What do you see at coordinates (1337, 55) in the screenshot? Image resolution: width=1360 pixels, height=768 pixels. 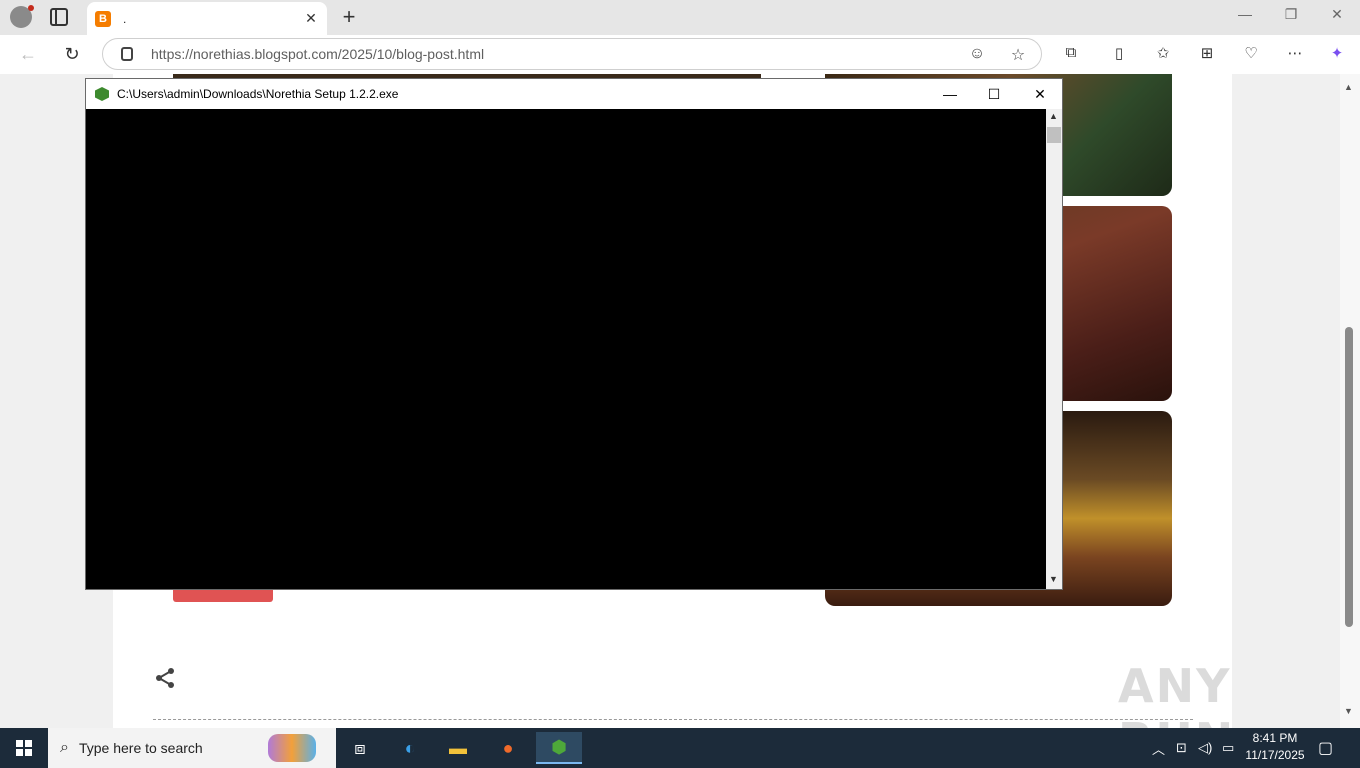 I see `copilot-icon: ✦` at bounding box center [1337, 55].